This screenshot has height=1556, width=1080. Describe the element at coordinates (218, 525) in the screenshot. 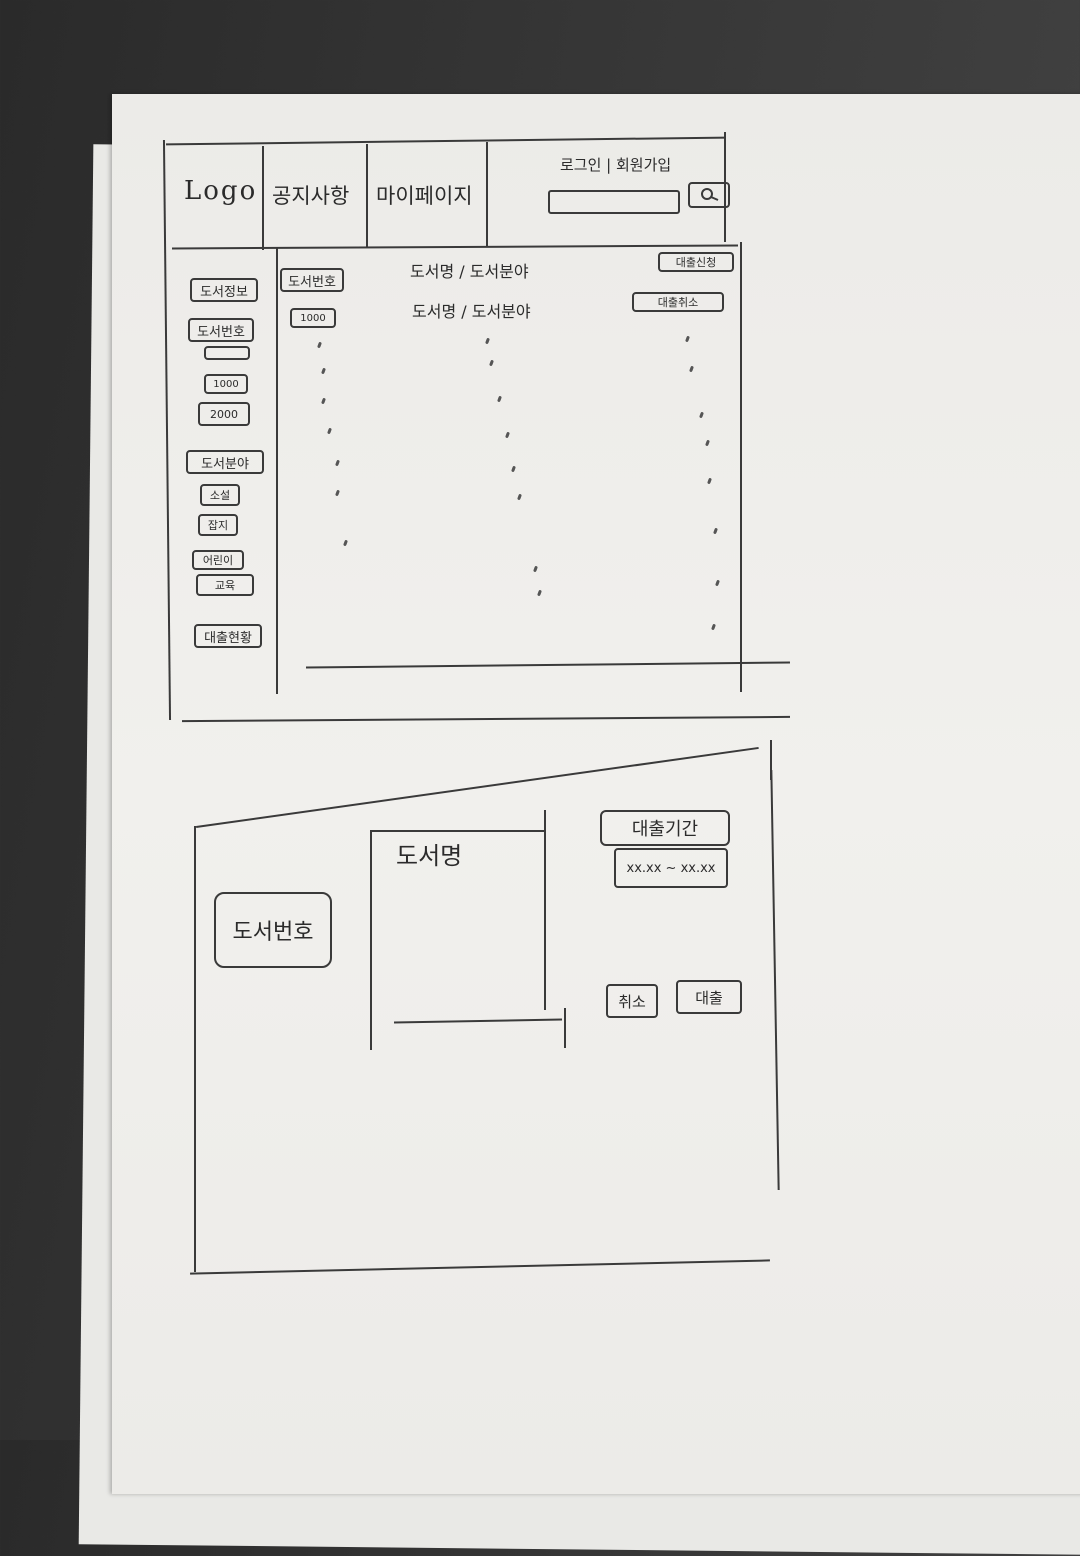

I see `sidebar-item-magazine: 잡지` at that location.